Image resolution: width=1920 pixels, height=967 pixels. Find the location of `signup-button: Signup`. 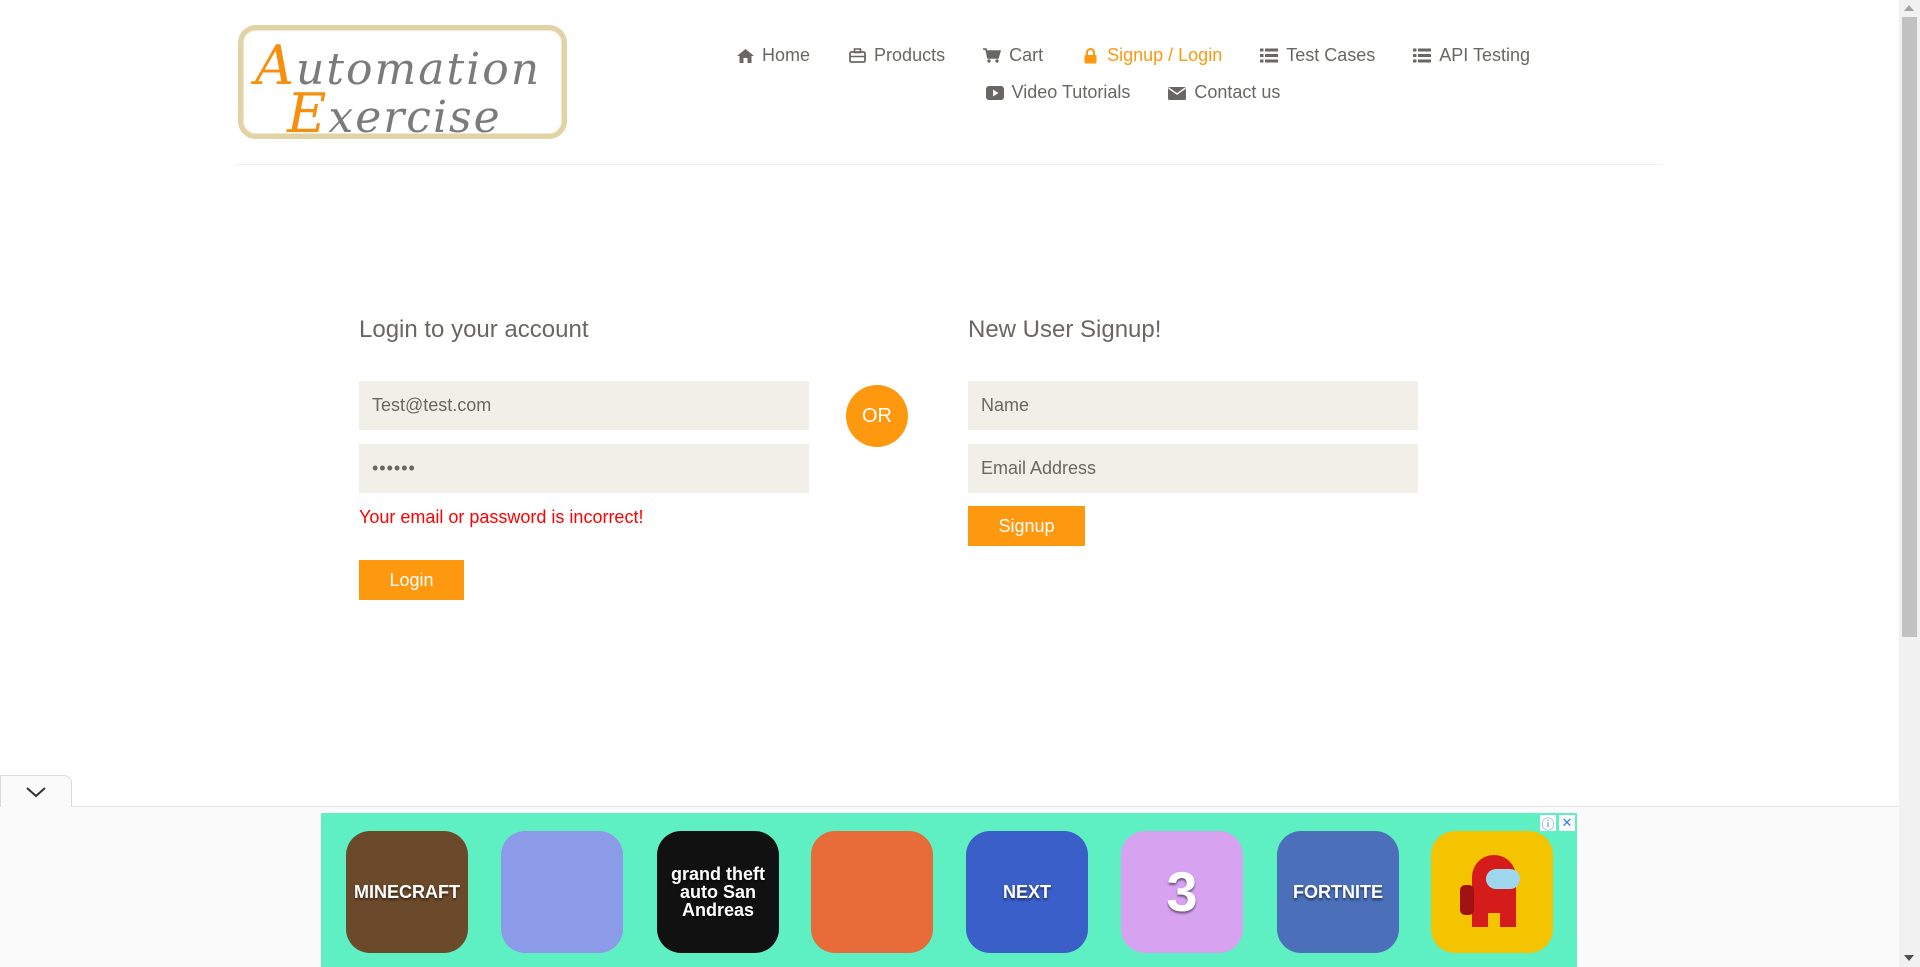

signup-button: Signup is located at coordinates (1026, 526).